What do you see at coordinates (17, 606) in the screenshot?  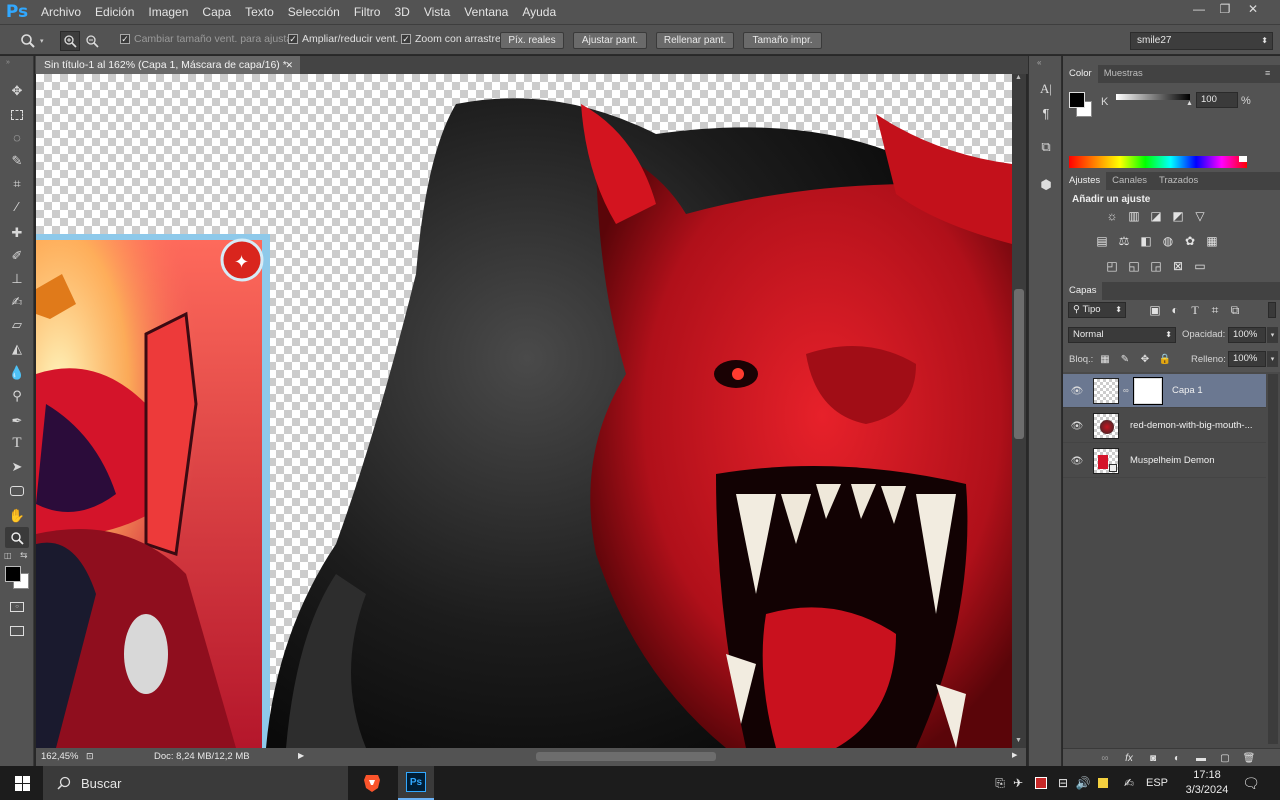 I see `quick-mask-button: ○` at bounding box center [17, 606].